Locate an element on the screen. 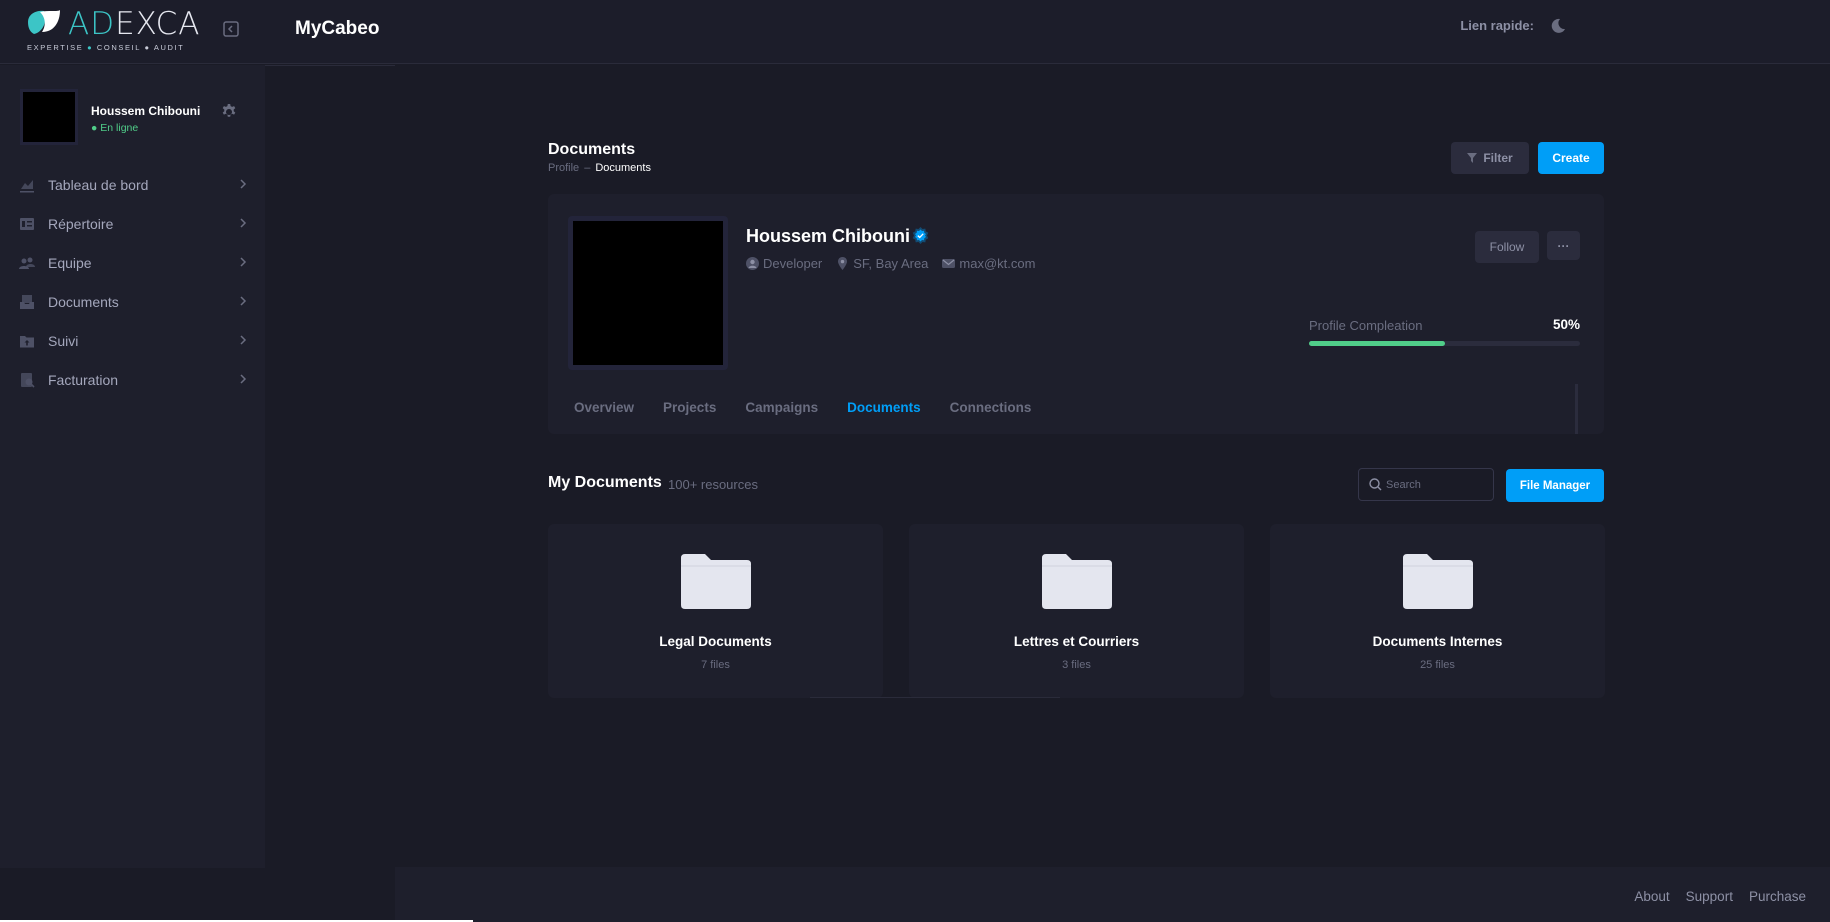  tab-campaigns: Campaigns is located at coordinates (781, 407).